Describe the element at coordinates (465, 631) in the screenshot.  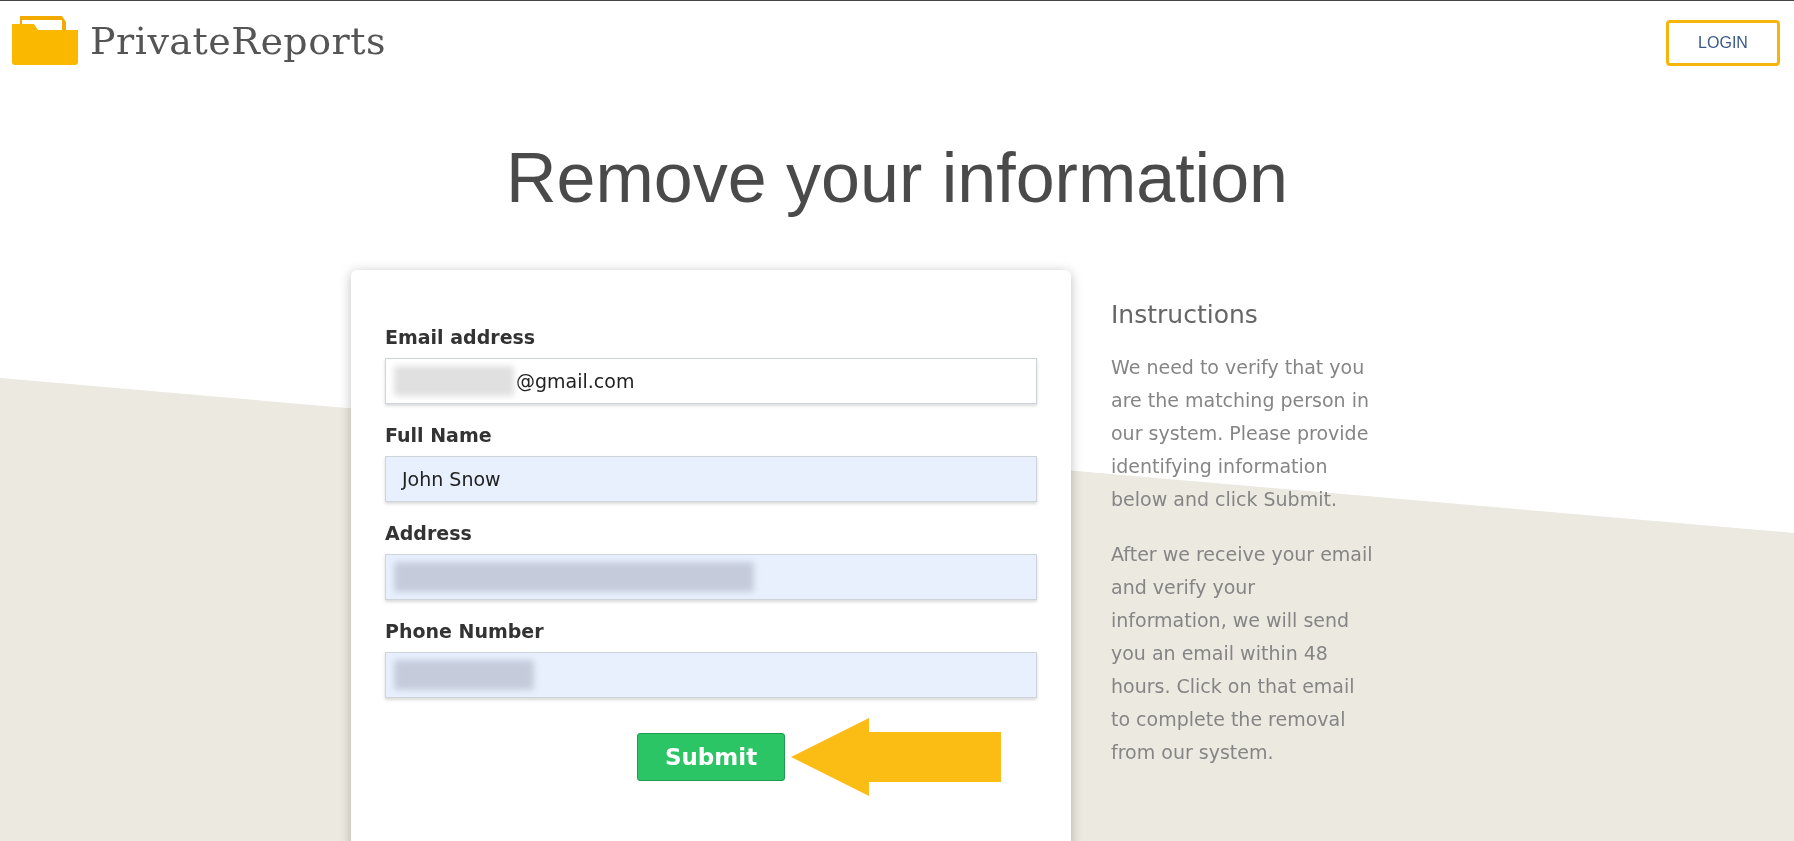
I see `field-label: Phone Number` at that location.